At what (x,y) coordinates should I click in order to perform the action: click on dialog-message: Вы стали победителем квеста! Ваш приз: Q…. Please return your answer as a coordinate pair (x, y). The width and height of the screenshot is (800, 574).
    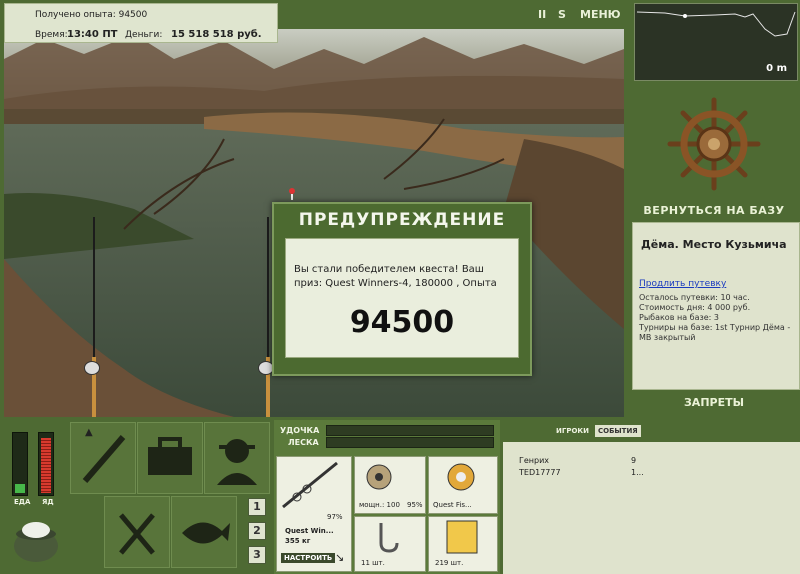
    Looking at the image, I should click on (395, 276).